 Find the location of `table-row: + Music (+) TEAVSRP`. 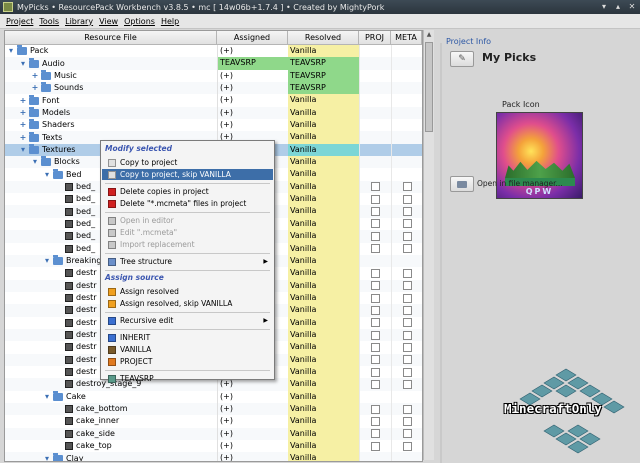

table-row: + Music (+) TEAVSRP is located at coordinates (213, 76).